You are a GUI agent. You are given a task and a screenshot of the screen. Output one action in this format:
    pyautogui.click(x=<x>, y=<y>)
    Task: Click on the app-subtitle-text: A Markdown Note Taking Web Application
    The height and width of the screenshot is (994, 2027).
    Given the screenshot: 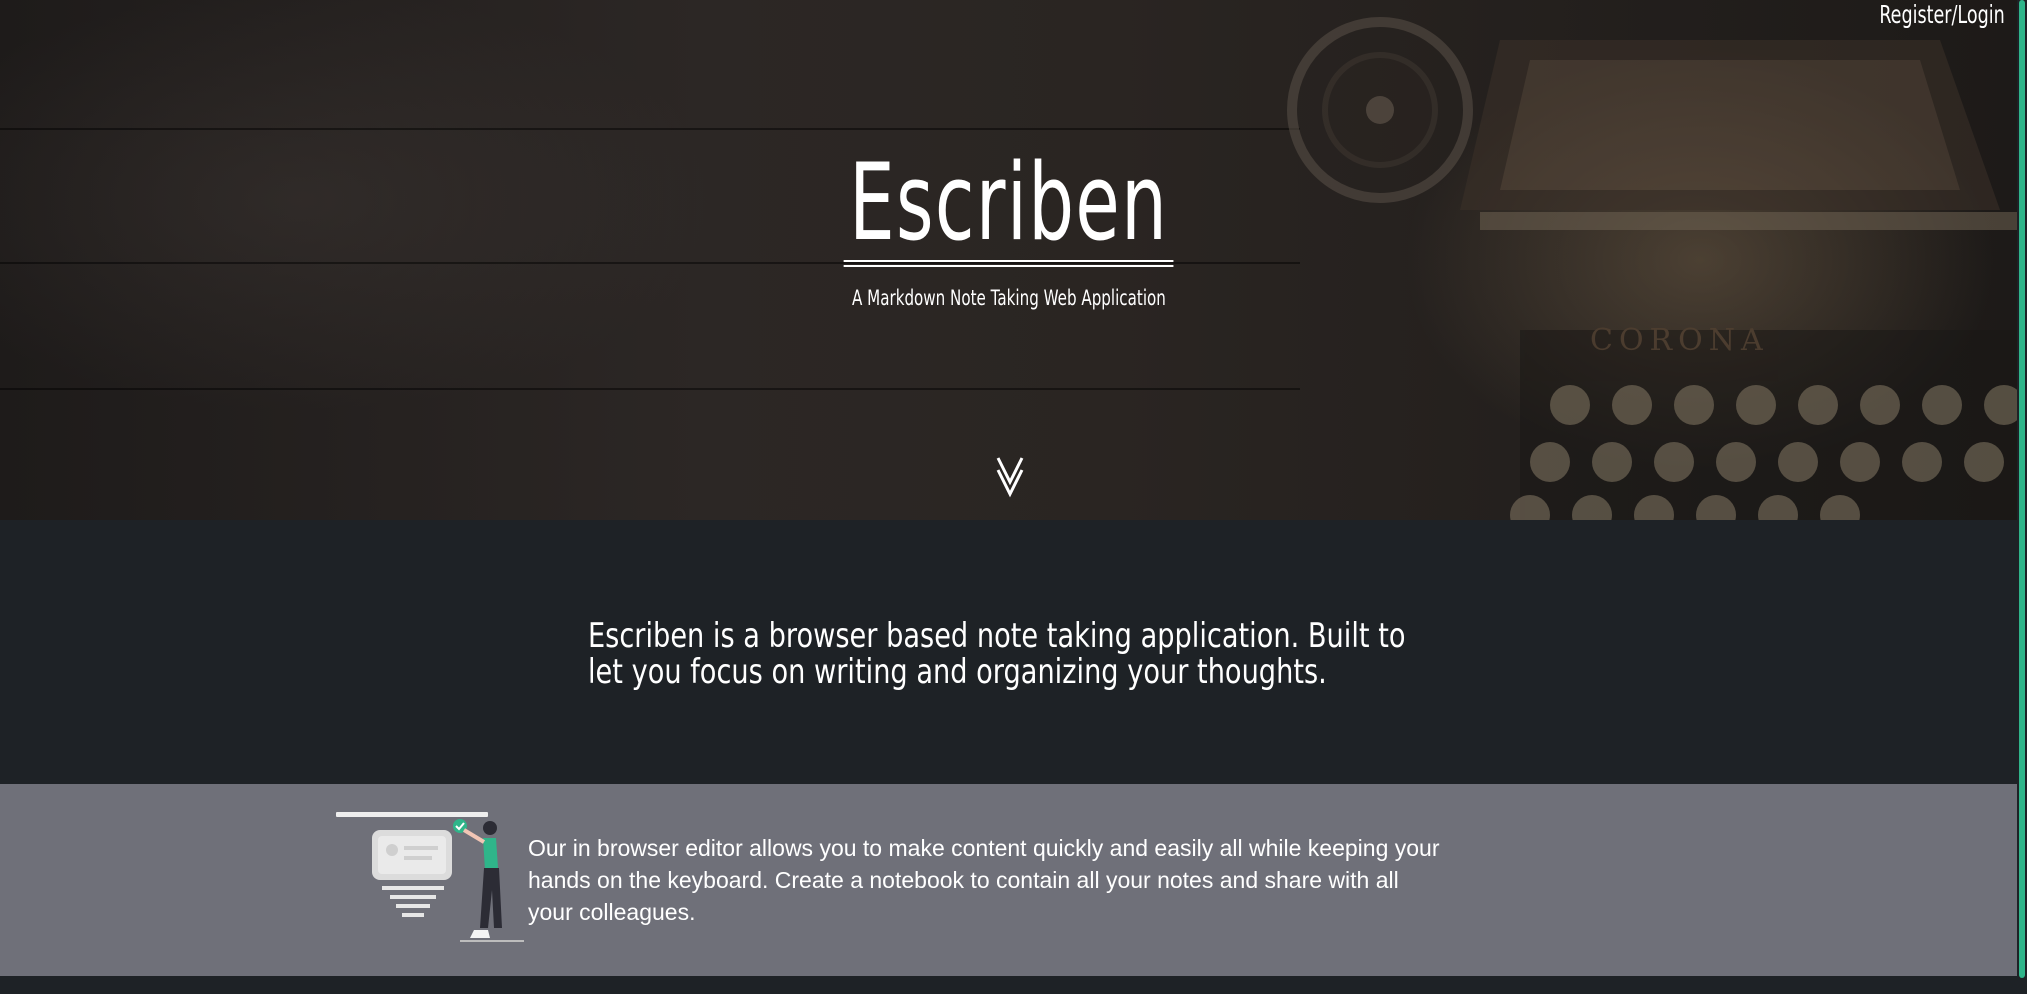 What is the action you would take?
    pyautogui.click(x=1008, y=298)
    